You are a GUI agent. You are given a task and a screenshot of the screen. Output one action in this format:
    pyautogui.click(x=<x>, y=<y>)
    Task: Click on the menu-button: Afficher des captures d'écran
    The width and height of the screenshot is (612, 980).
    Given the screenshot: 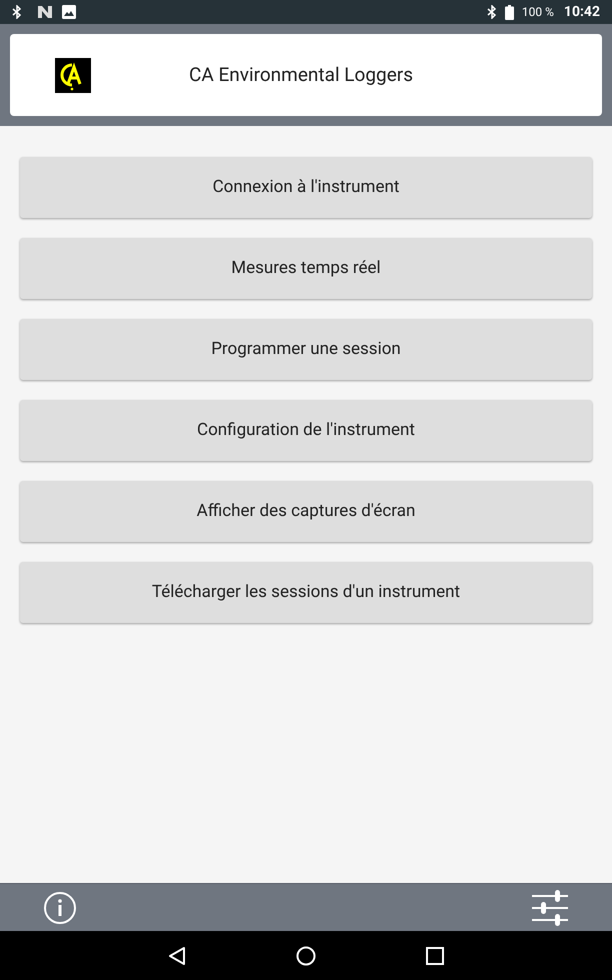 What is the action you would take?
    pyautogui.click(x=306, y=511)
    